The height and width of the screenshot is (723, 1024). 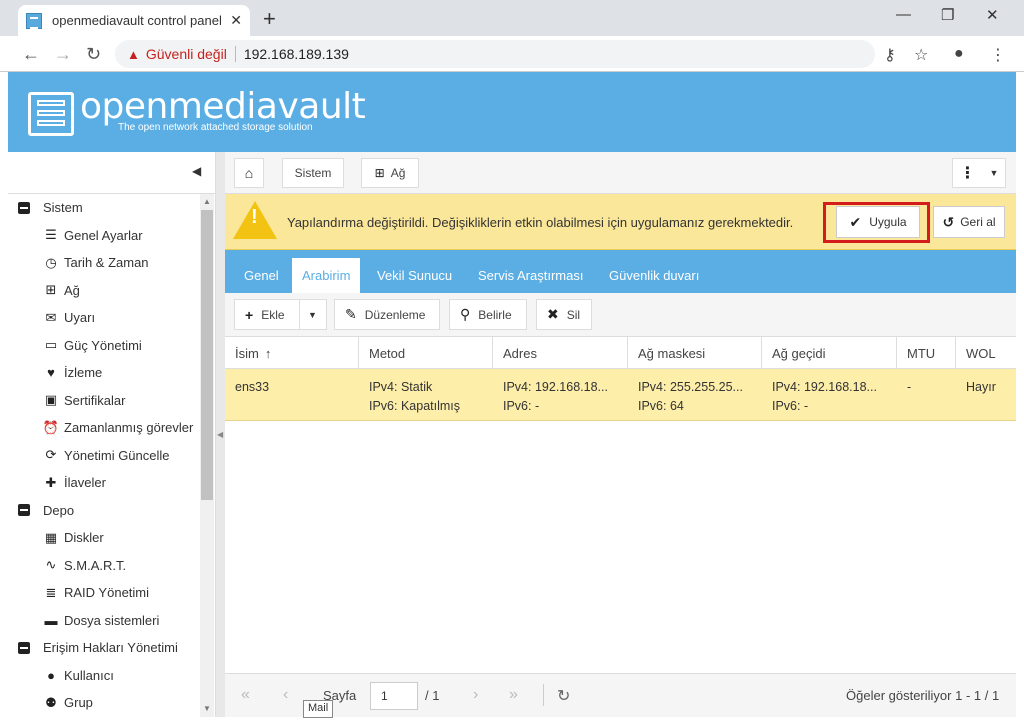 I want to click on page-number-input: 1, so click(x=394, y=696).